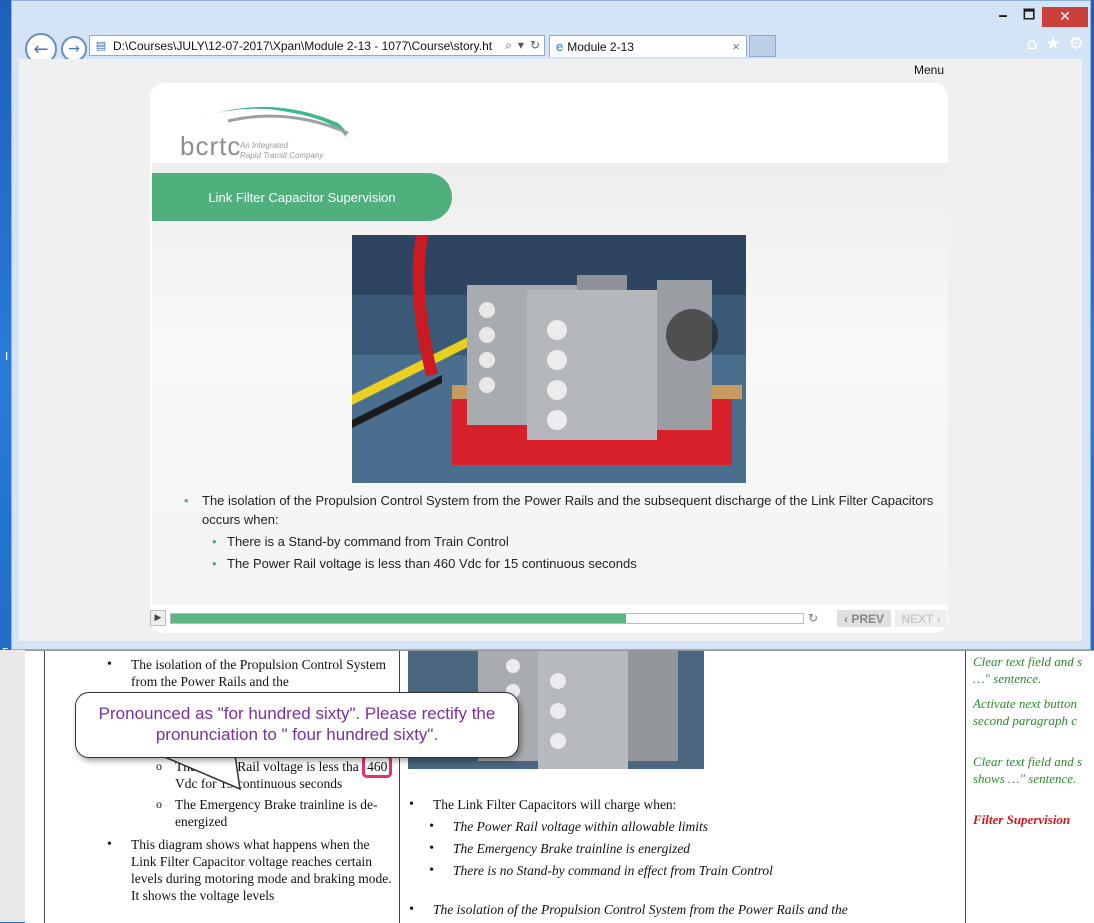  Describe the element at coordinates (560, 46) in the screenshot. I see `ie-icon: e` at that location.